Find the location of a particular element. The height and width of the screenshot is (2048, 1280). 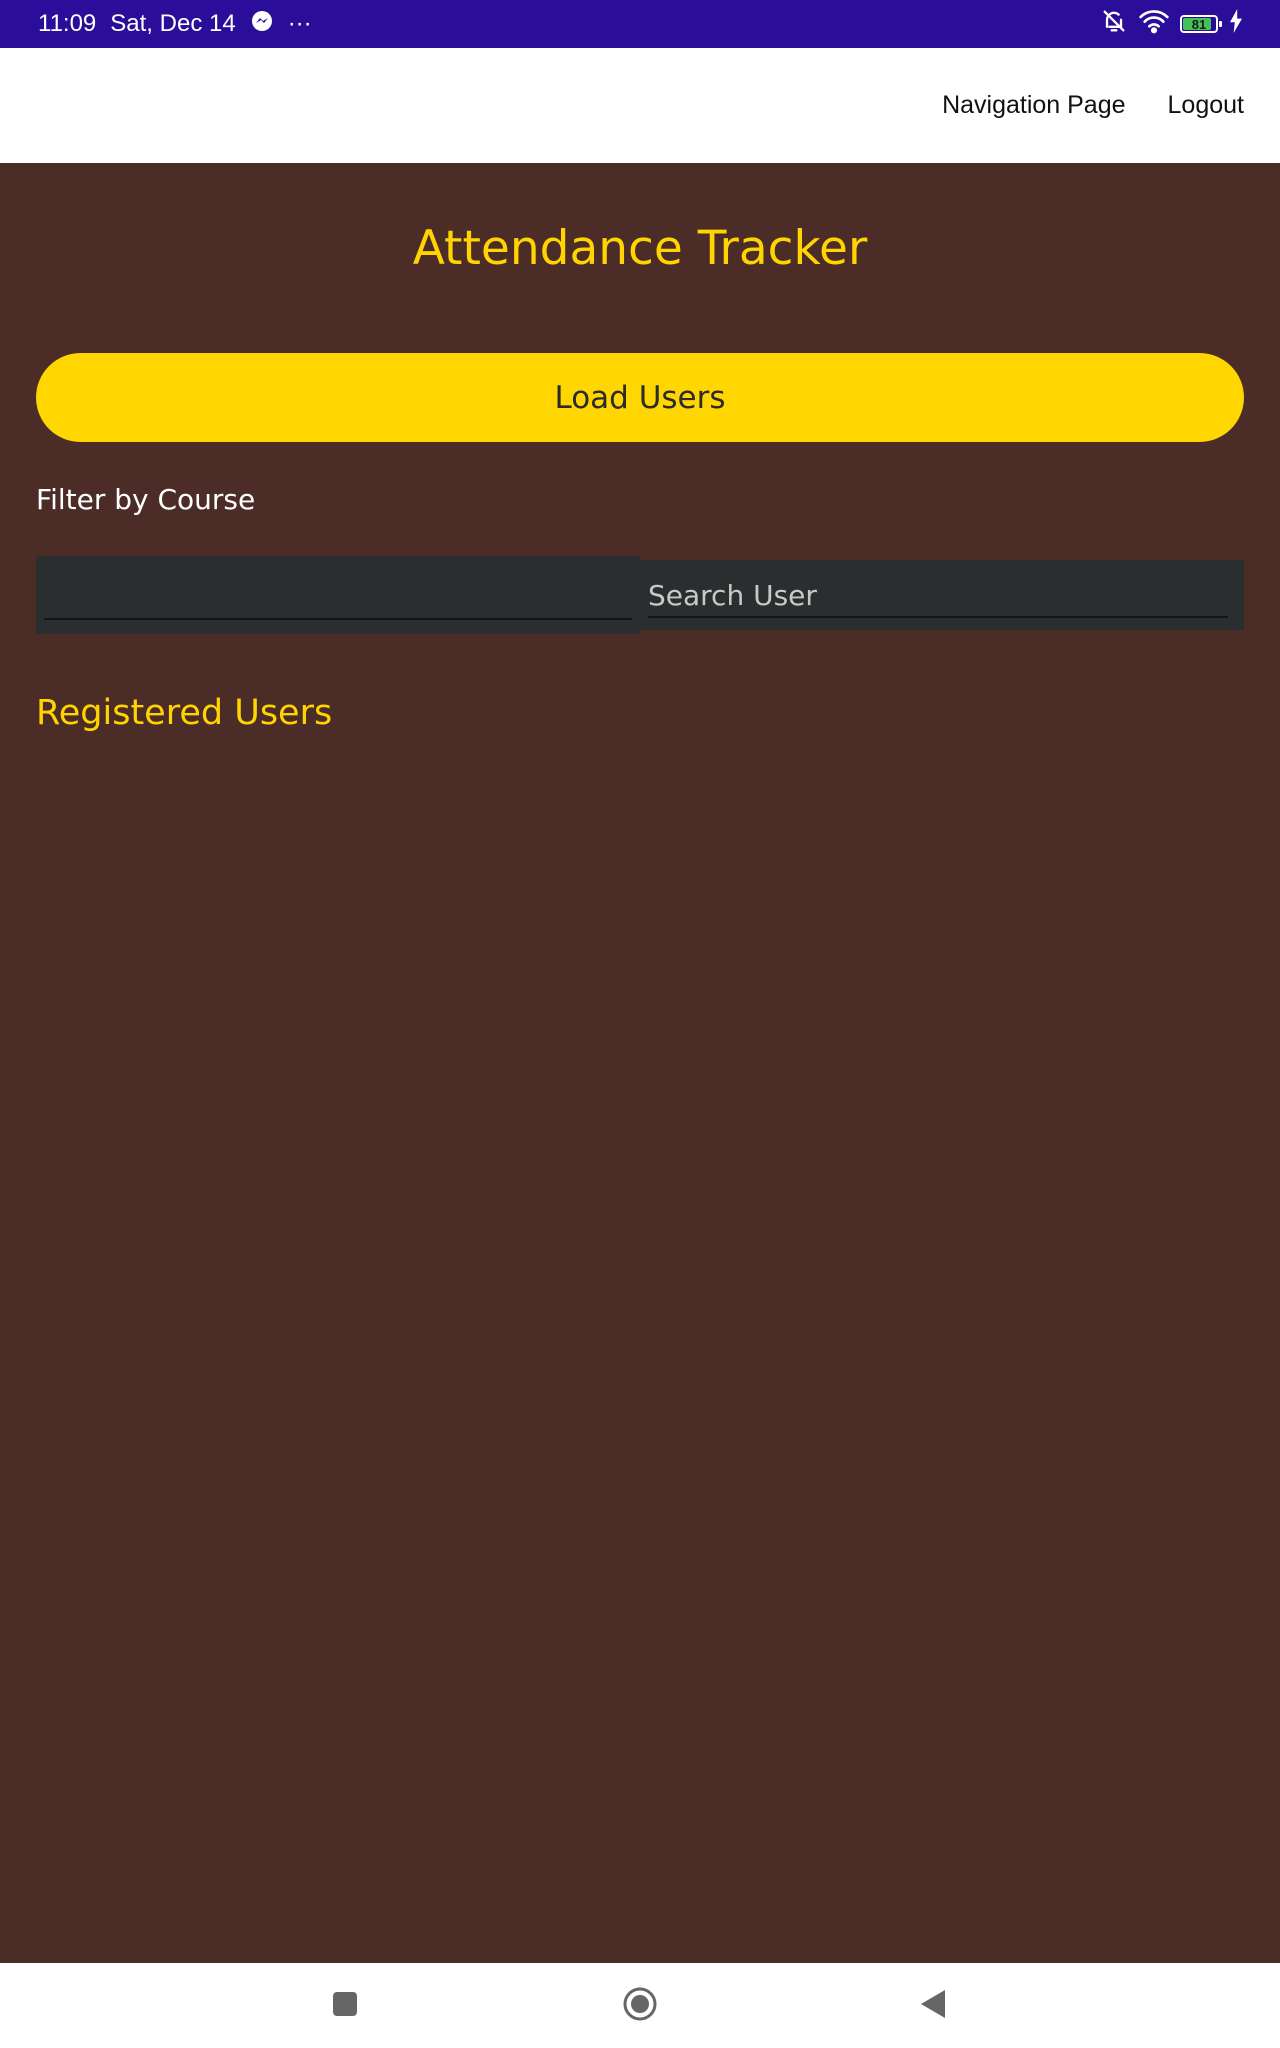

wifi-icon is located at coordinates (1154, 24).